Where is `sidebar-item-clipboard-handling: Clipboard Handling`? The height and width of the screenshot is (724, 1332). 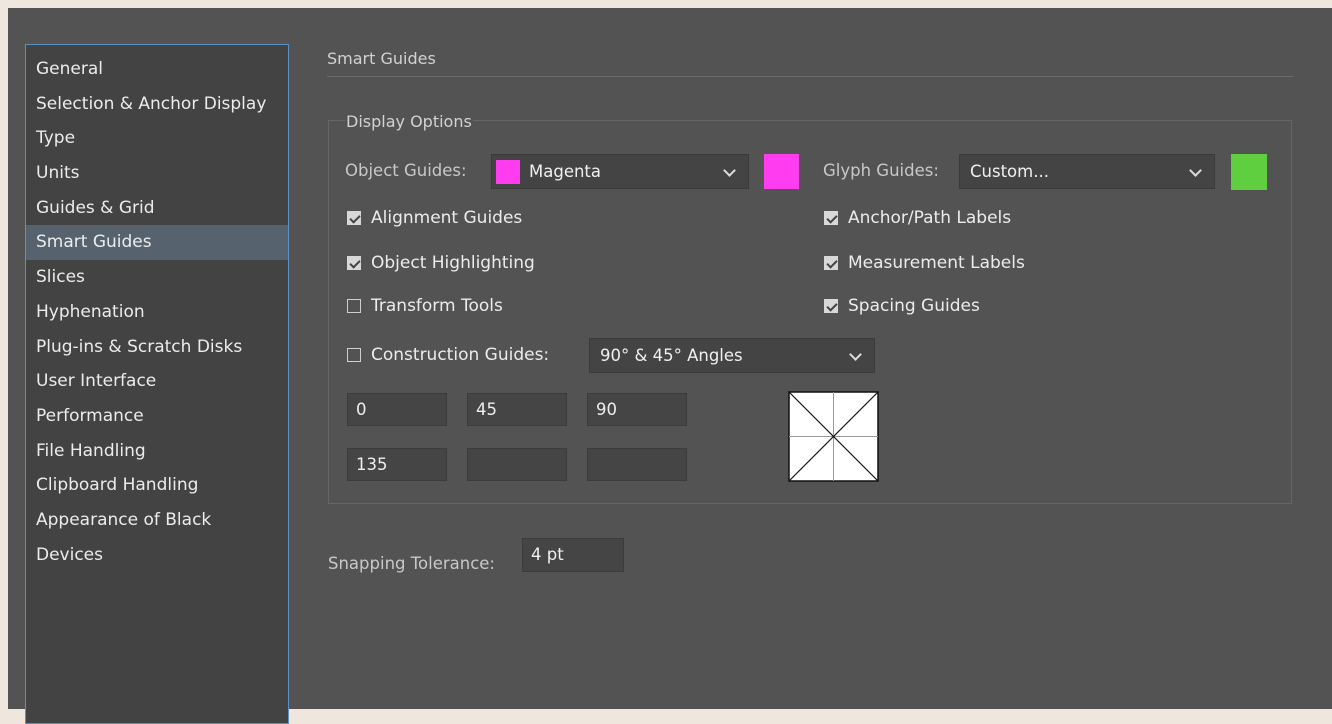 sidebar-item-clipboard-handling: Clipboard Handling is located at coordinates (157, 485).